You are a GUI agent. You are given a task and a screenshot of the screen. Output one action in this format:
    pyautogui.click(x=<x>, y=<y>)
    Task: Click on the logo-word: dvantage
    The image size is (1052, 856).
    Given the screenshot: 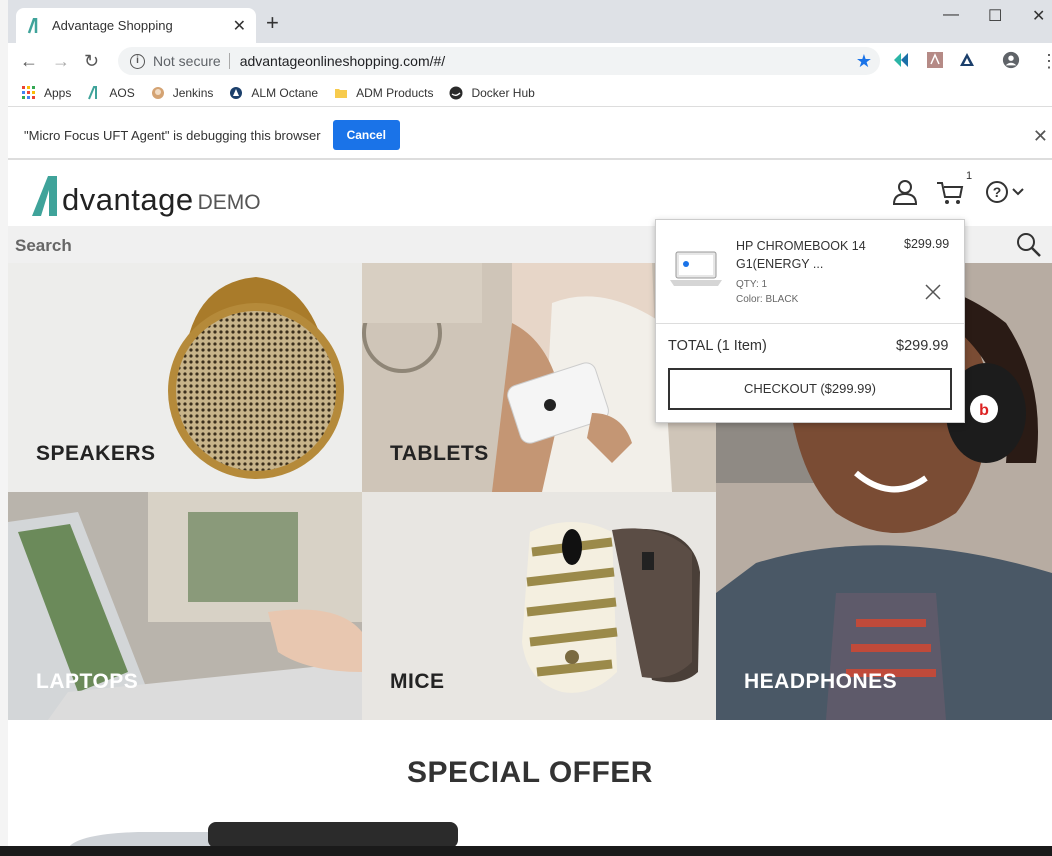 What is the action you would take?
    pyautogui.click(x=128, y=199)
    